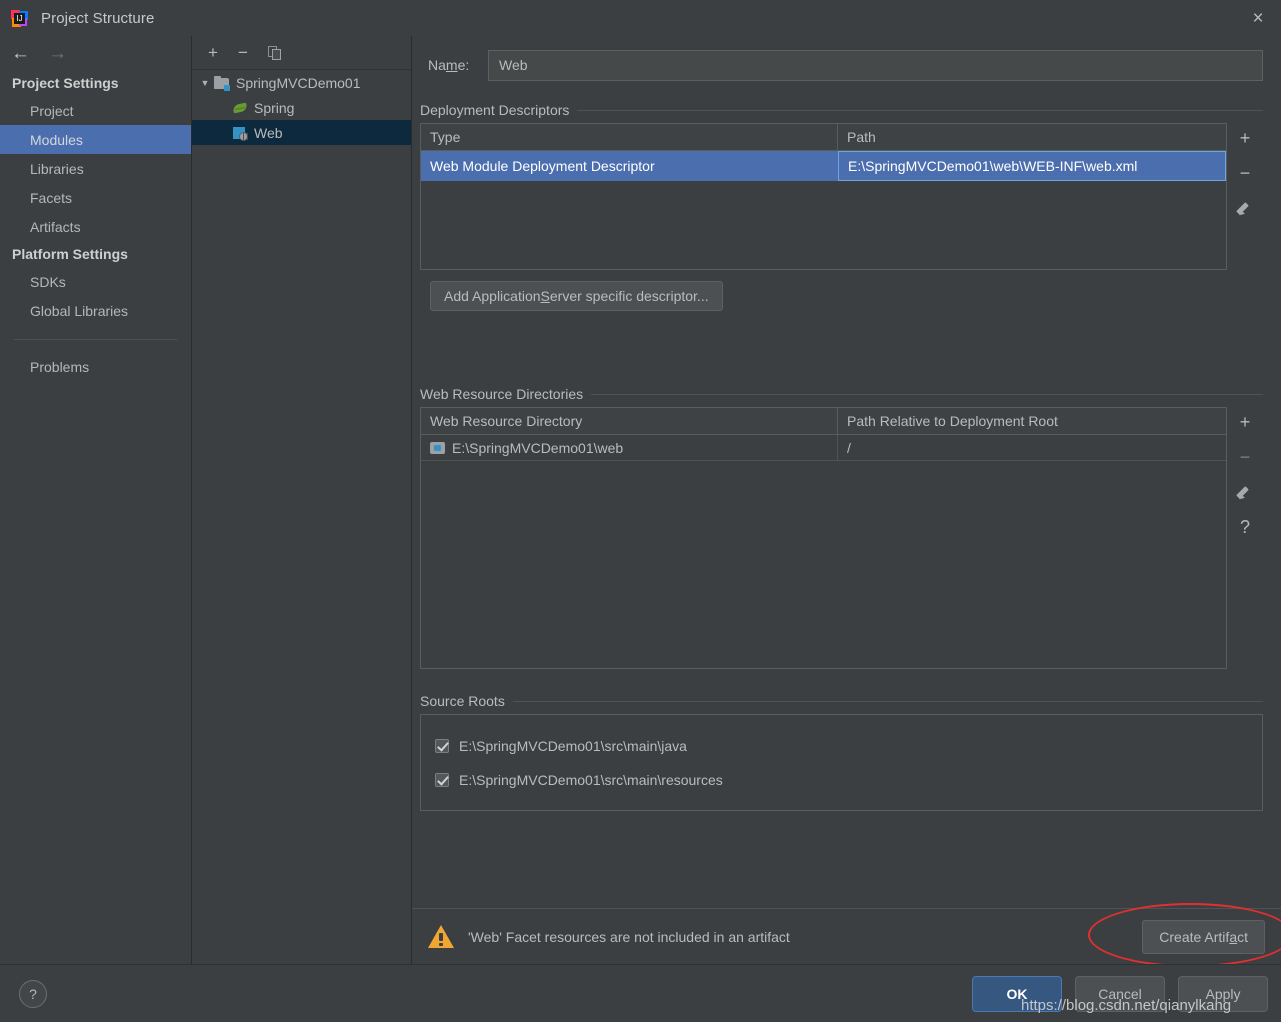 The height and width of the screenshot is (1022, 1281). I want to click on copy-module-icon, so click(274, 52).